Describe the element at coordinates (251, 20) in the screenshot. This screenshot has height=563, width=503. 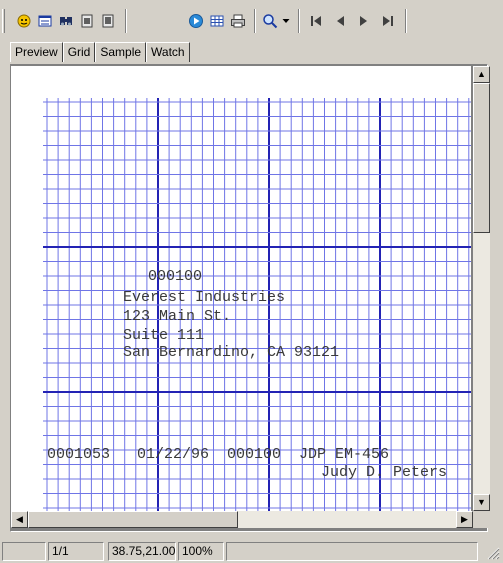
I see `toolbar` at that location.